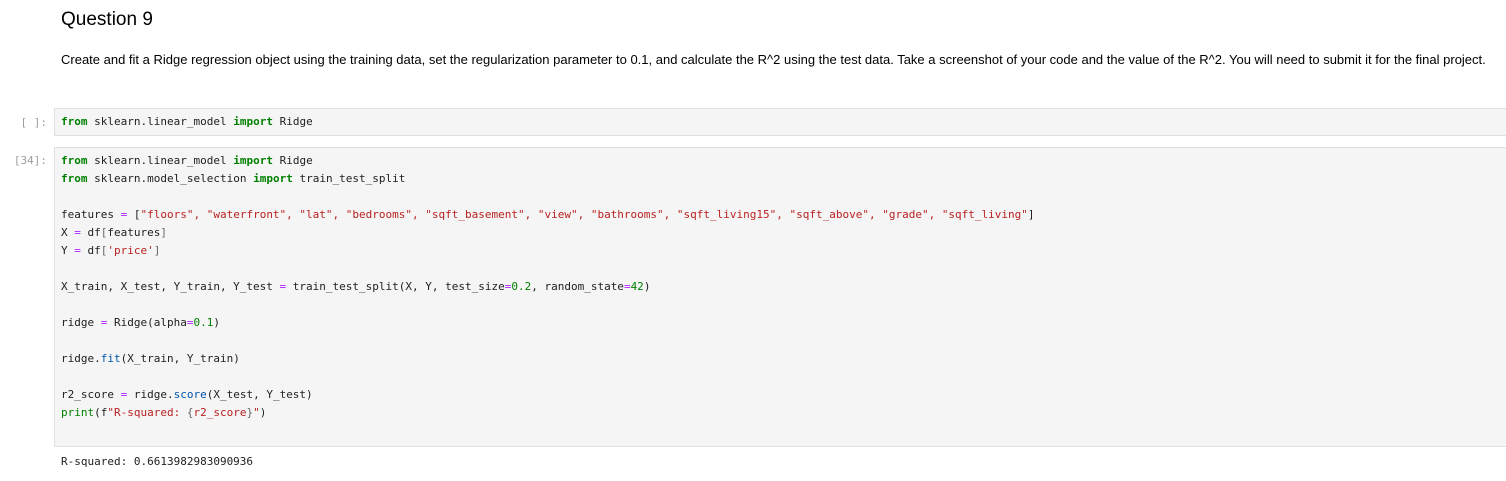  What do you see at coordinates (147, 412) in the screenshot?
I see `string-literal: "R-squared:` at bounding box center [147, 412].